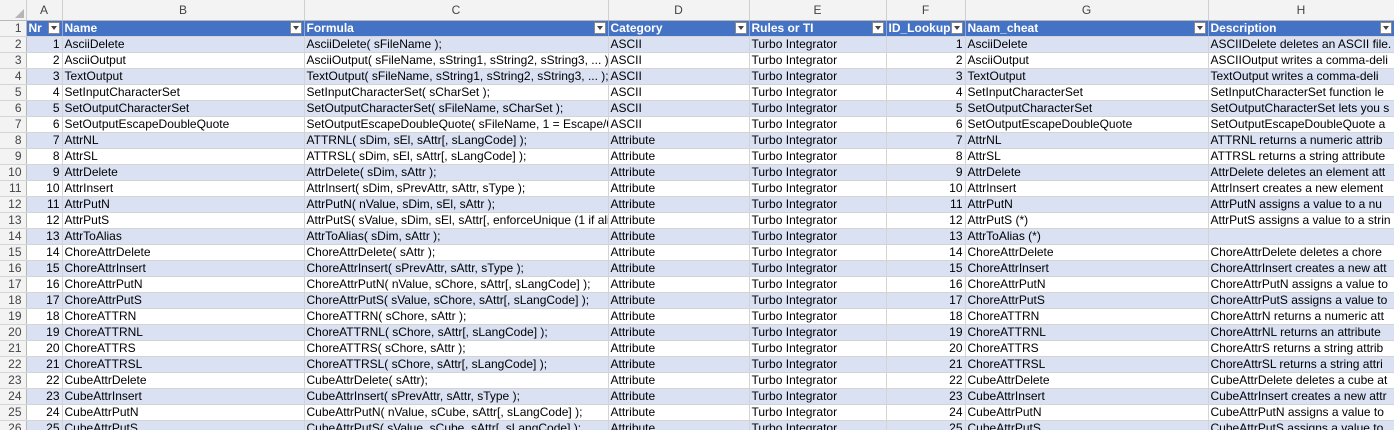  What do you see at coordinates (679, 10) in the screenshot?
I see `column-header-d: D` at bounding box center [679, 10].